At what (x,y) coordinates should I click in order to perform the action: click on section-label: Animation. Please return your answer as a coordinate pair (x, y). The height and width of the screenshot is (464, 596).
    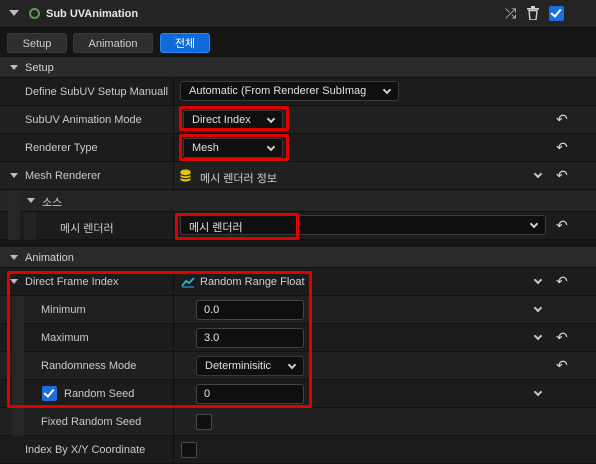
    Looking at the image, I should click on (49, 258).